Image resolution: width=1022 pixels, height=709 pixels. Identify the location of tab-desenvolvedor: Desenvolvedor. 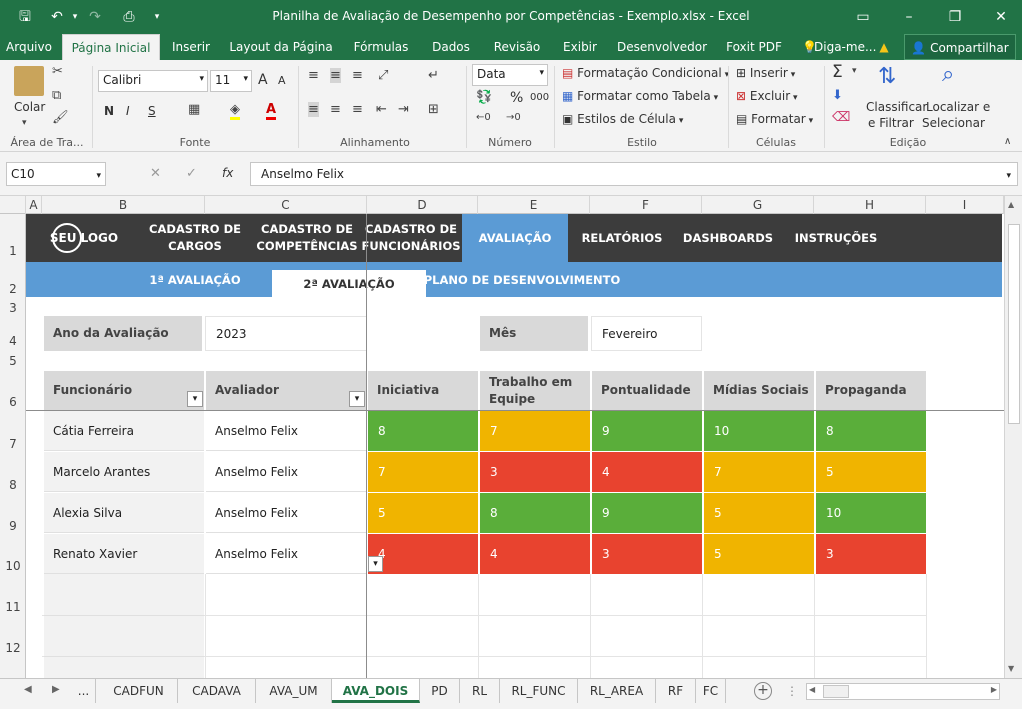
(662, 47).